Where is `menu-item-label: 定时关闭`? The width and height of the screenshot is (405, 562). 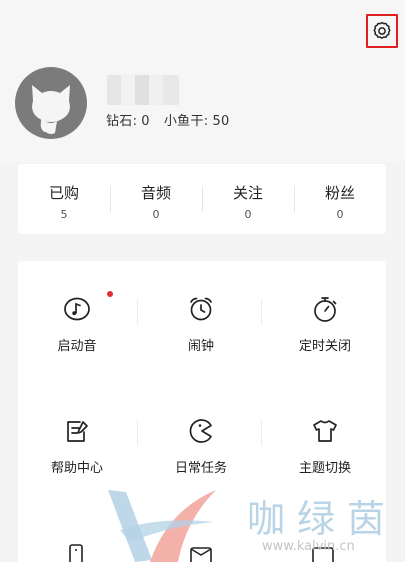 menu-item-label: 定时关闭 is located at coordinates (324, 346).